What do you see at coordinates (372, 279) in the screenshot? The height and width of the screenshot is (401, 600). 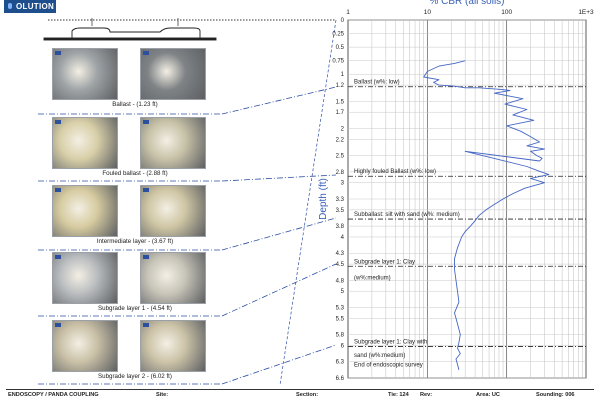 I see `layer-label: (w%:medium)` at bounding box center [372, 279].